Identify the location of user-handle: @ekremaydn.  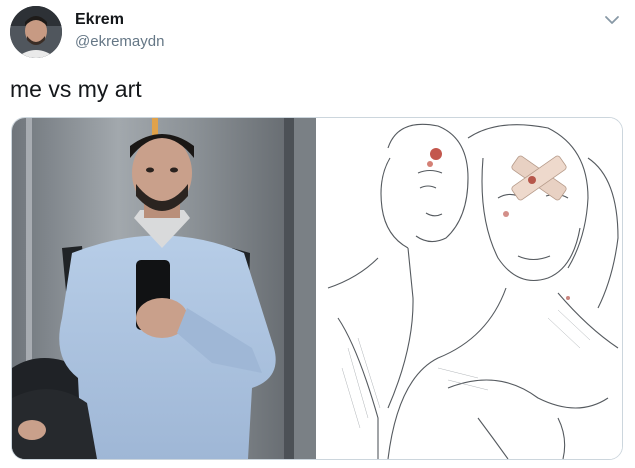
(119, 41).